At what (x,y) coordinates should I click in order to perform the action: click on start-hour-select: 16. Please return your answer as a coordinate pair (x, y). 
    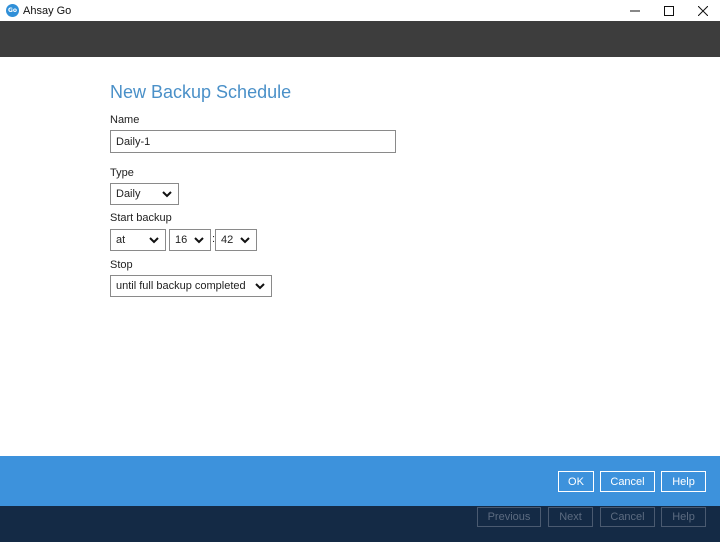
    Looking at the image, I should click on (190, 240).